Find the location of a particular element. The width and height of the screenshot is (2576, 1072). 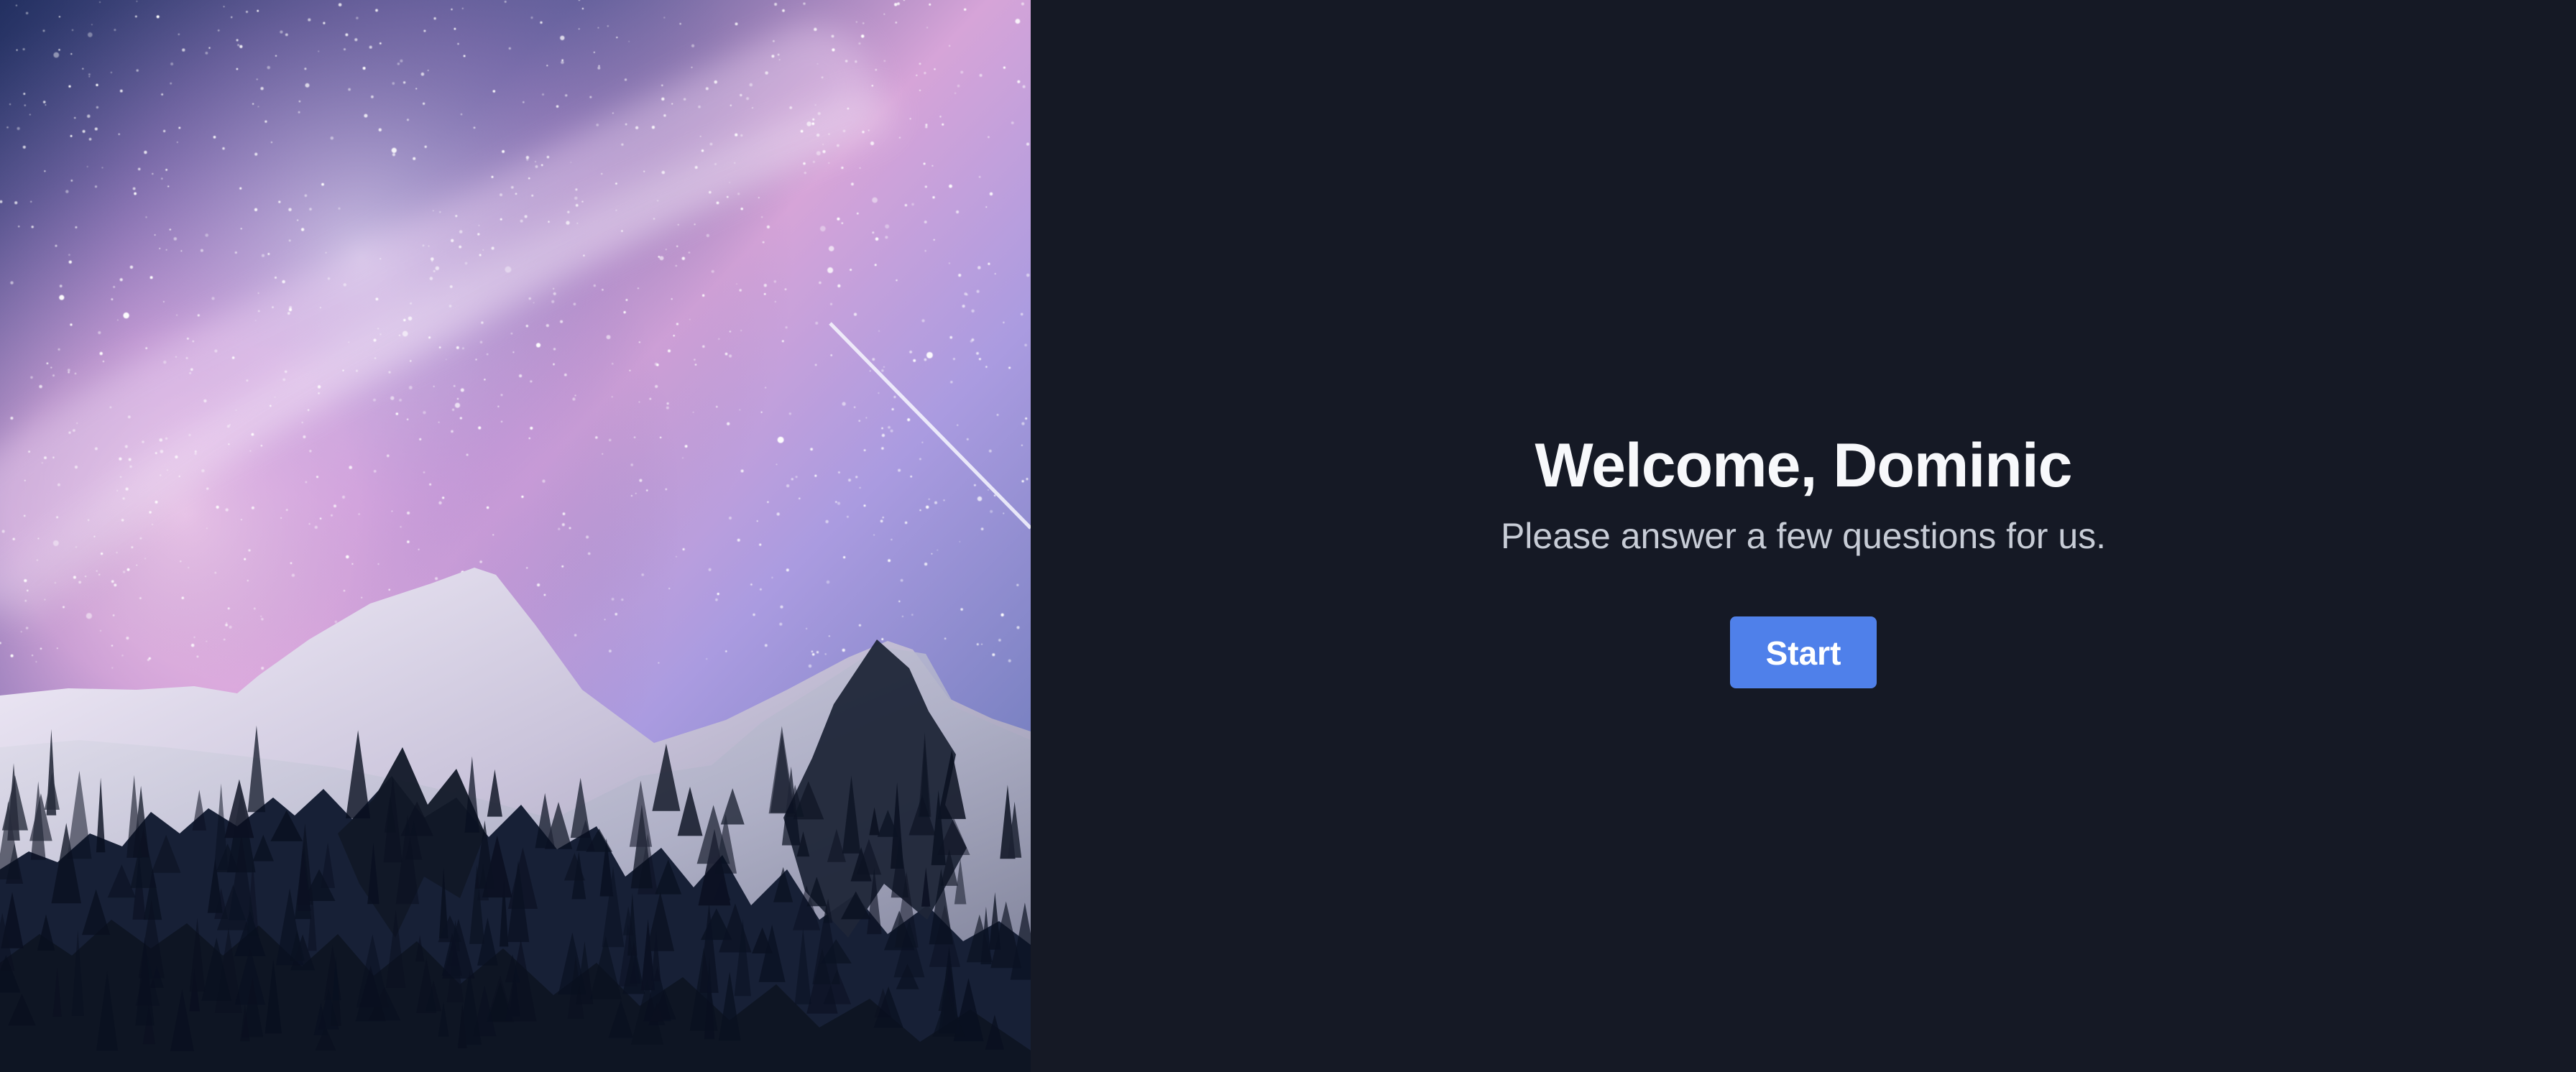

welcome-title: Welcome, Dominic is located at coordinates (1803, 465).